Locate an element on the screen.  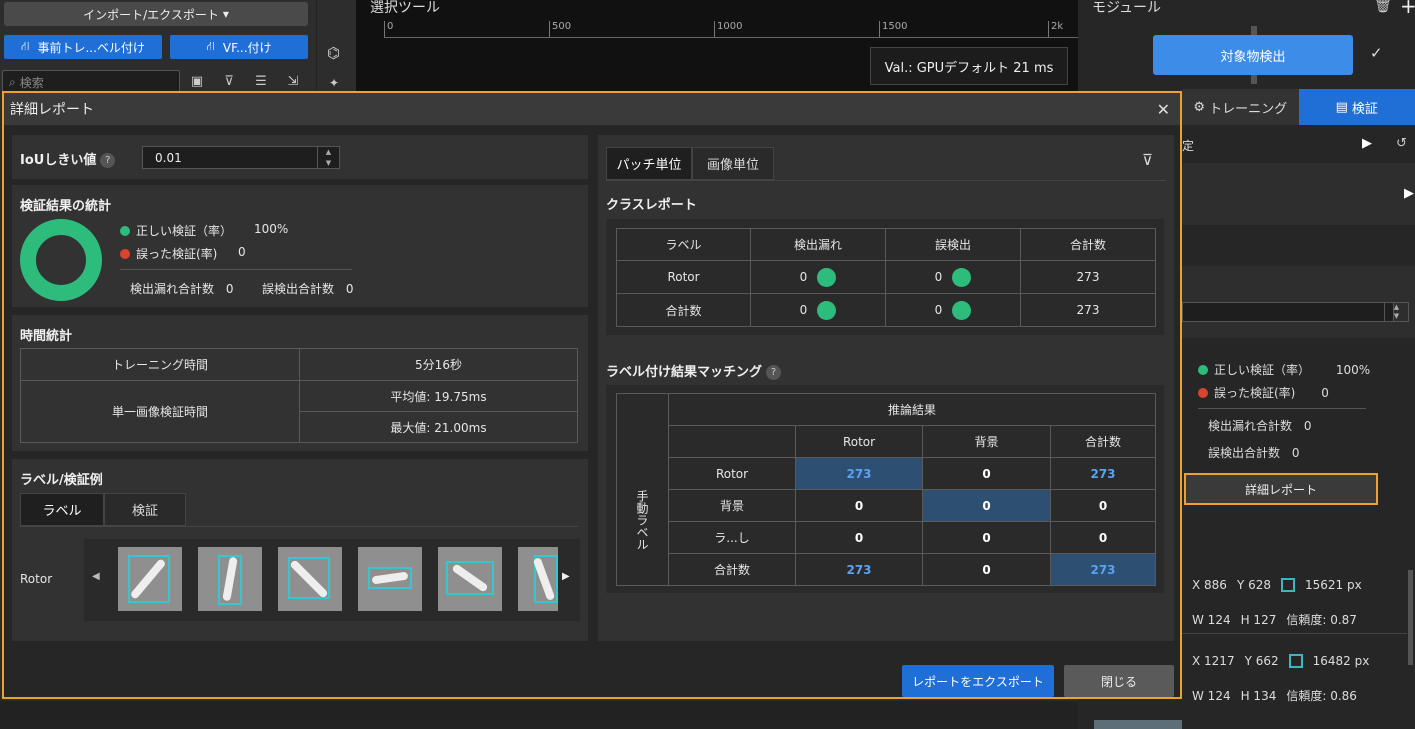
corner-cell is located at coordinates (732, 441).